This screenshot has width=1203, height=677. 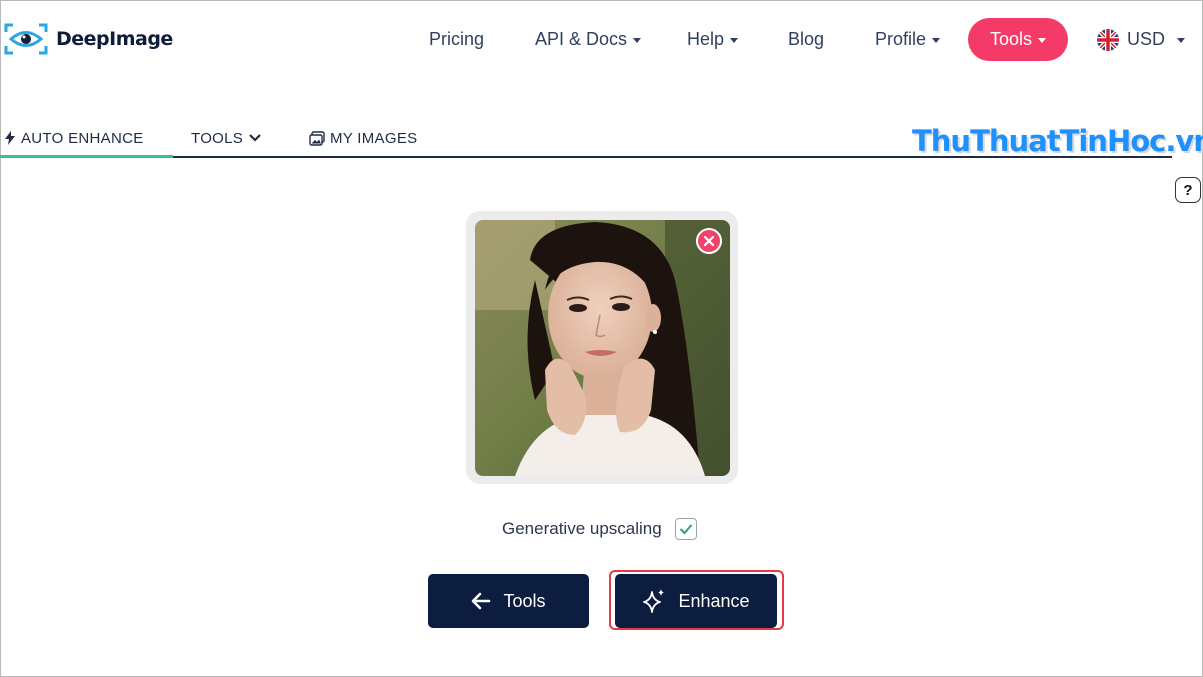 I want to click on tab-my-images: MY IMAGES, so click(x=363, y=138).